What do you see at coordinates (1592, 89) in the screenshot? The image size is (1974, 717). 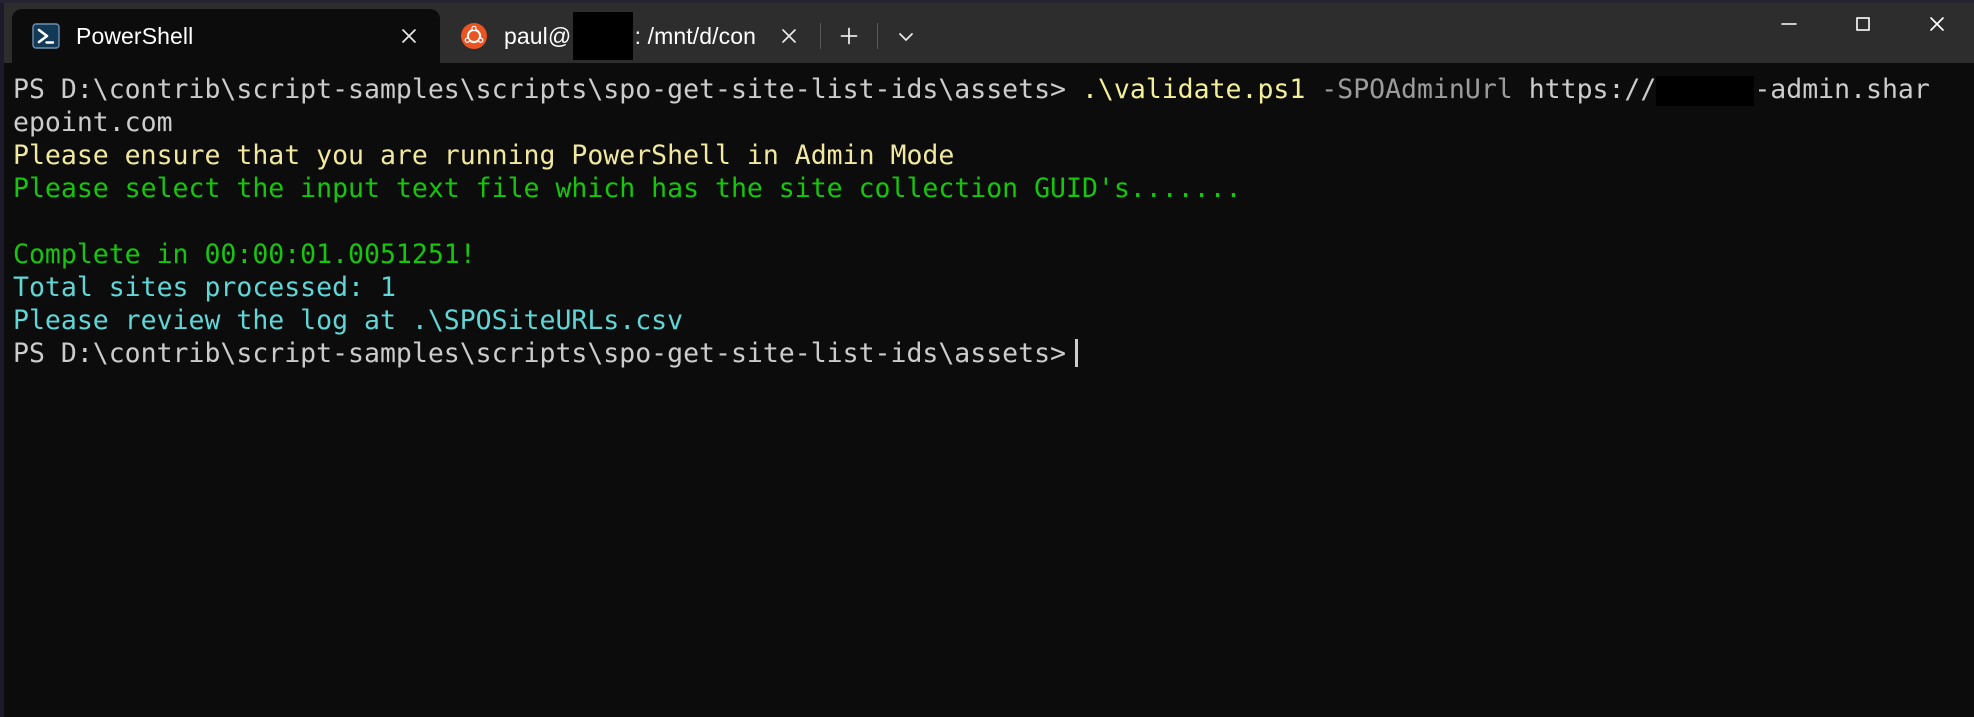 I see `terminal-text: https://` at bounding box center [1592, 89].